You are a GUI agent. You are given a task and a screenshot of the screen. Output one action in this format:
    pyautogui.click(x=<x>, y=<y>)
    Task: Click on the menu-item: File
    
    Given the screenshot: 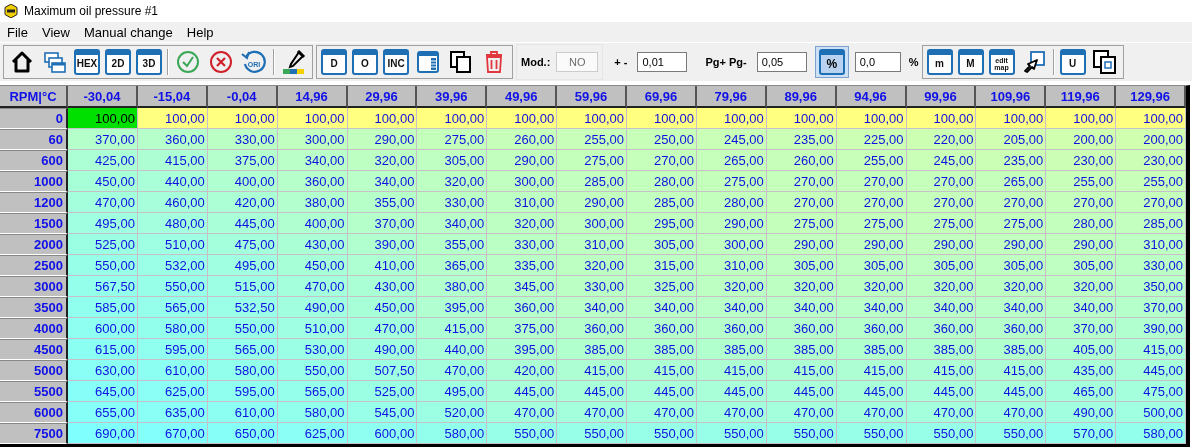 What is the action you would take?
    pyautogui.click(x=17, y=32)
    